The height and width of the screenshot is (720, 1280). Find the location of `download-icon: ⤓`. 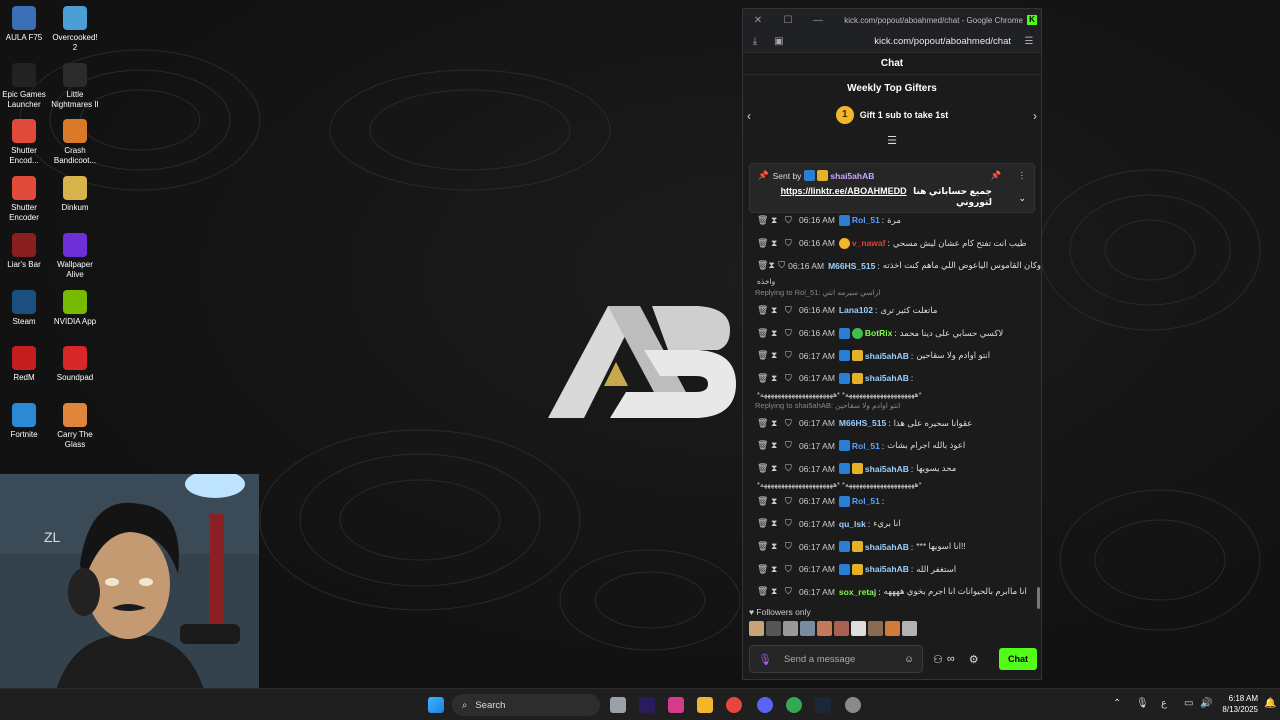

download-icon: ⤓ is located at coordinates (755, 41).